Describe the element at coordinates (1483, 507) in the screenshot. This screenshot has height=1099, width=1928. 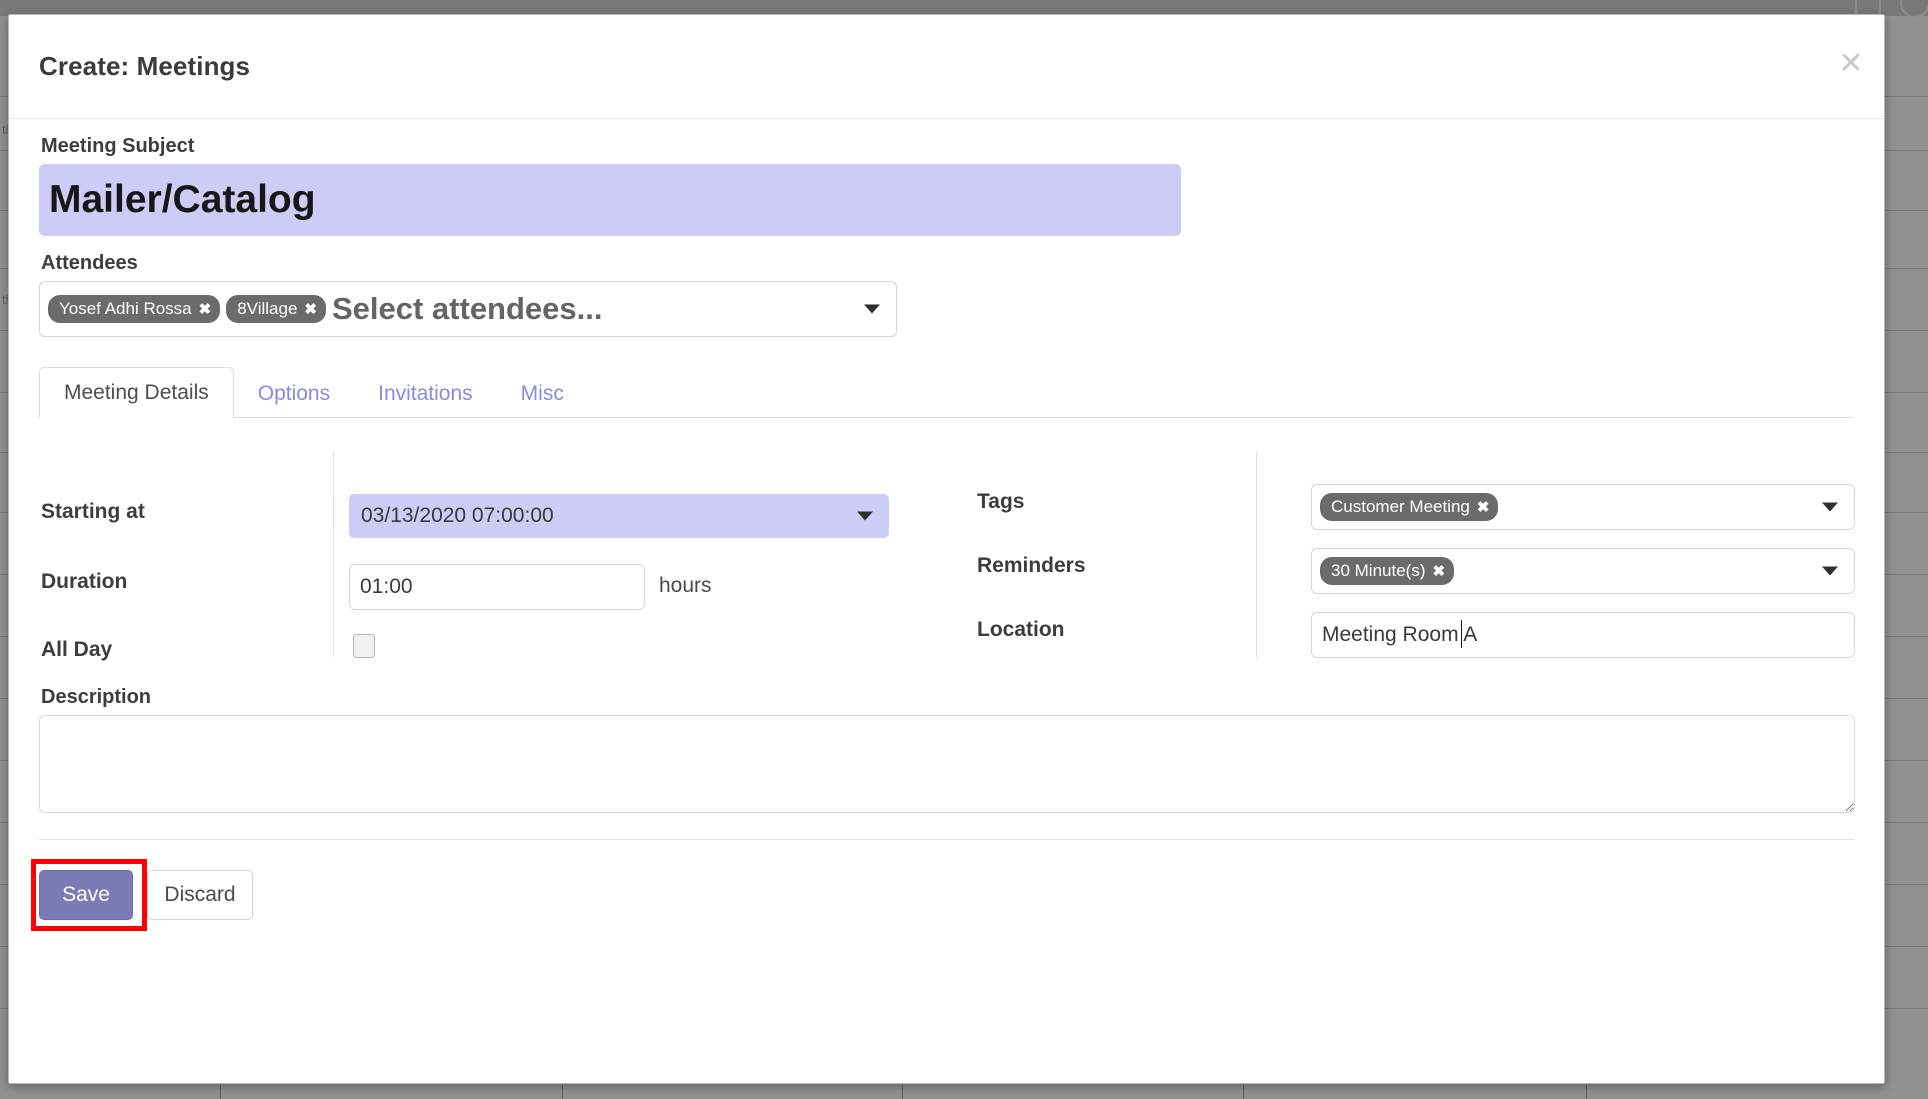
I see `remove-tag-icon: ✖` at that location.